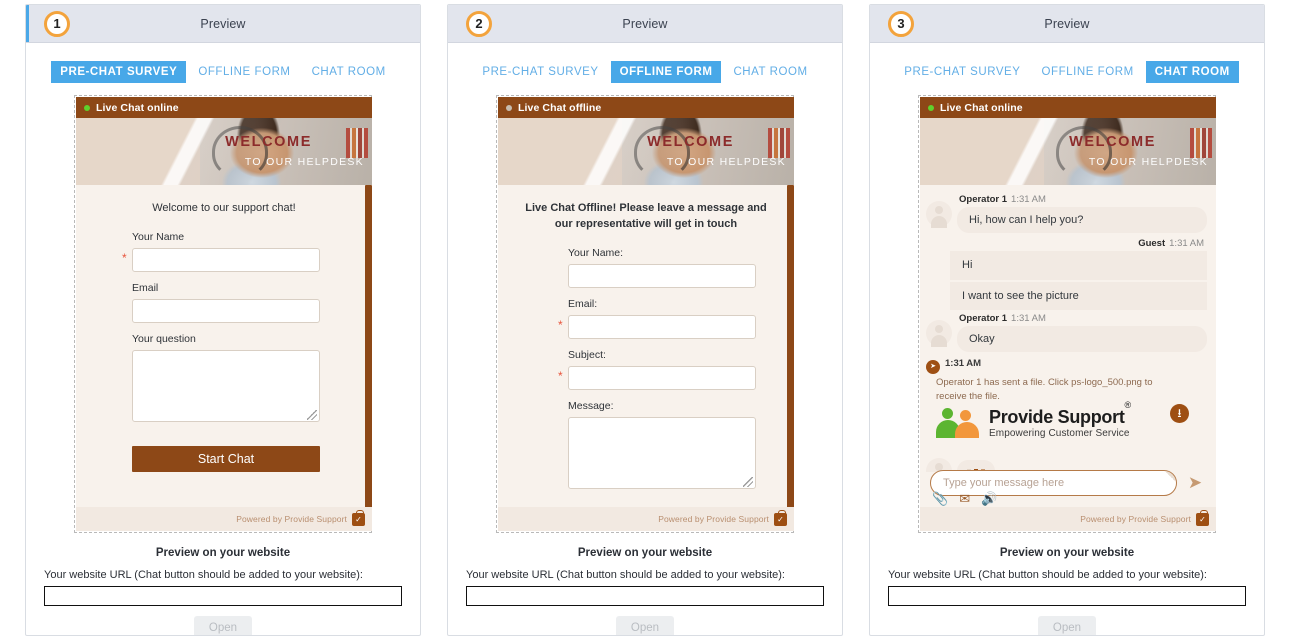 The height and width of the screenshot is (640, 1300). Describe the element at coordinates (560, 324) in the screenshot. I see `required-star-email: *` at that location.